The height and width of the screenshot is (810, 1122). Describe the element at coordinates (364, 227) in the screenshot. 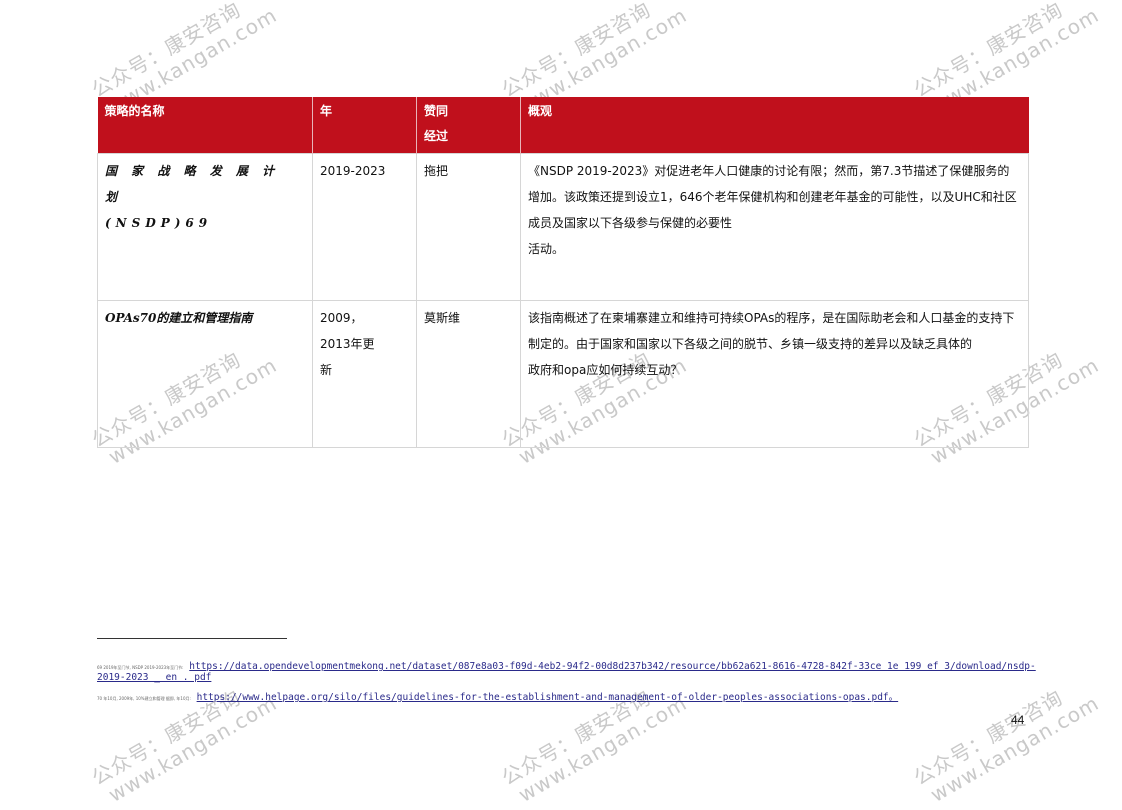

I see `year-cell: 2019-2023` at that location.